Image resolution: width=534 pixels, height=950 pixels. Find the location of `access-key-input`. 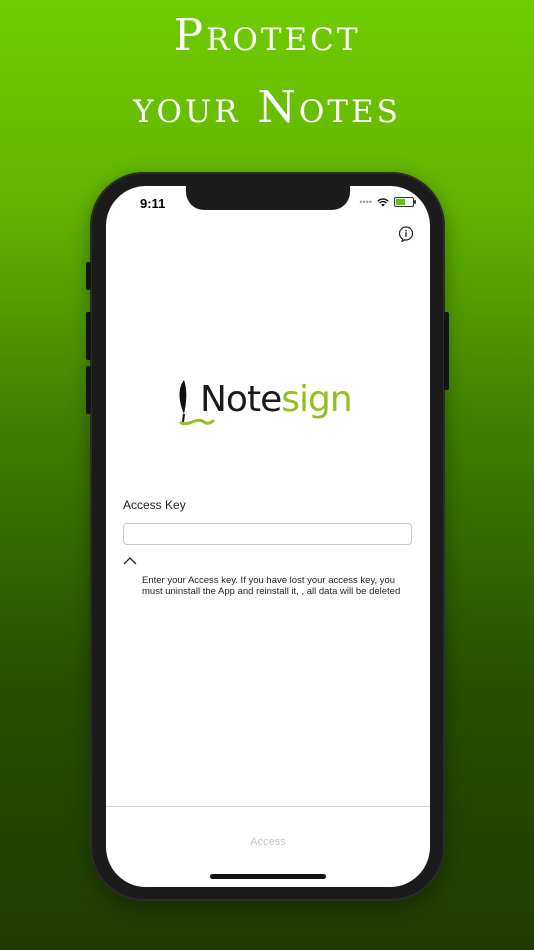

access-key-input is located at coordinates (267, 534).